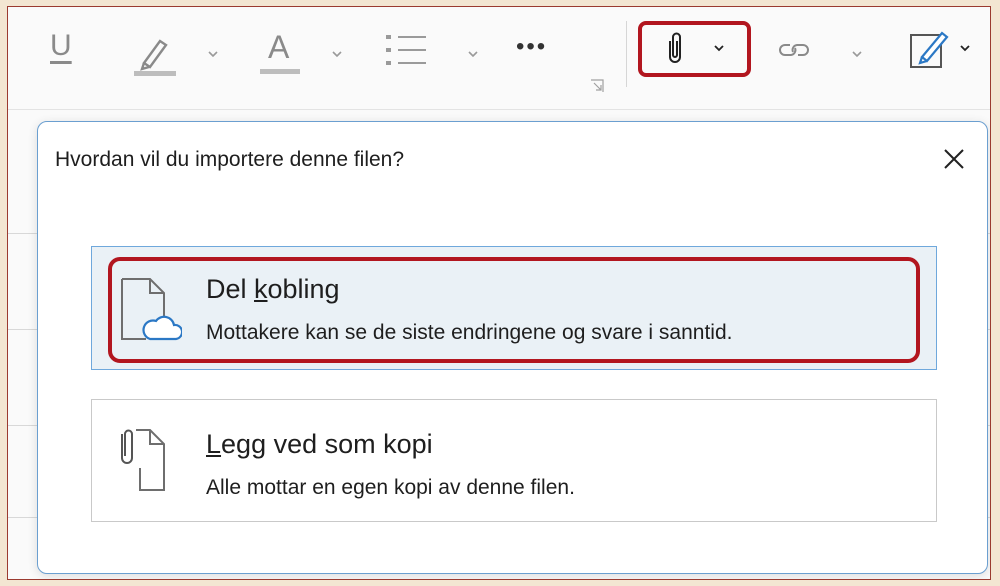 The height and width of the screenshot is (586, 1000). I want to click on link-icon, so click(794, 50).